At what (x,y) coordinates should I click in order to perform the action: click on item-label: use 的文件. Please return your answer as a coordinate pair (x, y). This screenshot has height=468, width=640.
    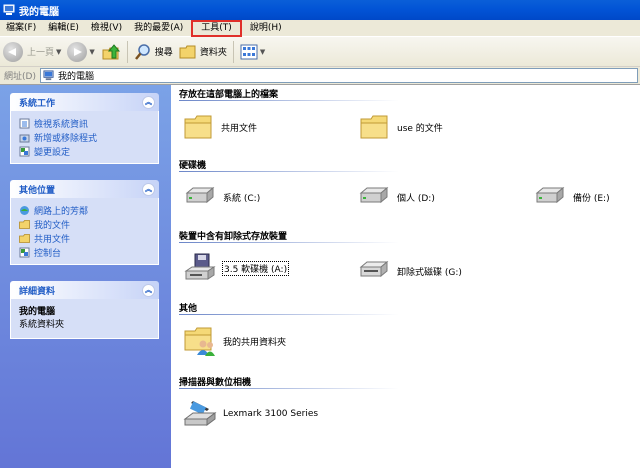
    Looking at the image, I should click on (420, 128).